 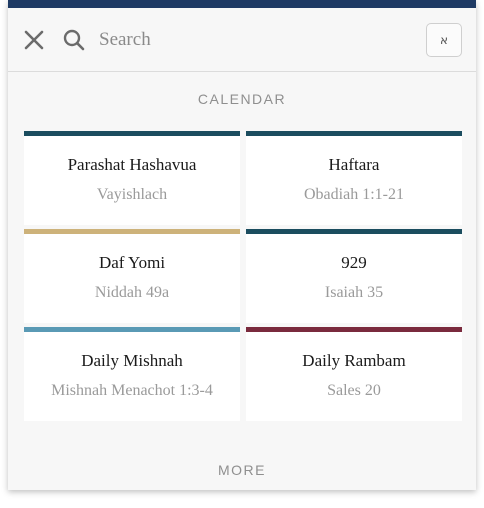 I want to click on calendar-card-daily-mishnah: Daily Mishnah Mishnah Menachot 1:3-4, so click(x=132, y=374).